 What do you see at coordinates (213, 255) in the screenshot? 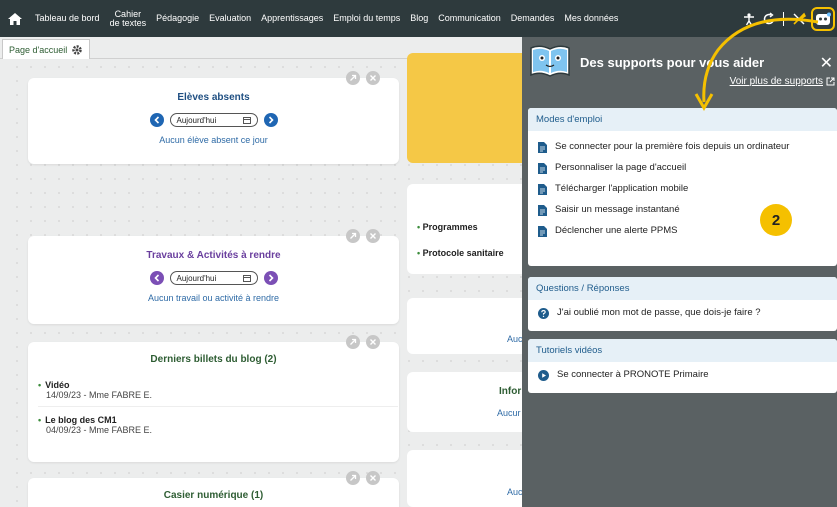
I see `card-title: Travaux & Activités à rendre` at bounding box center [213, 255].